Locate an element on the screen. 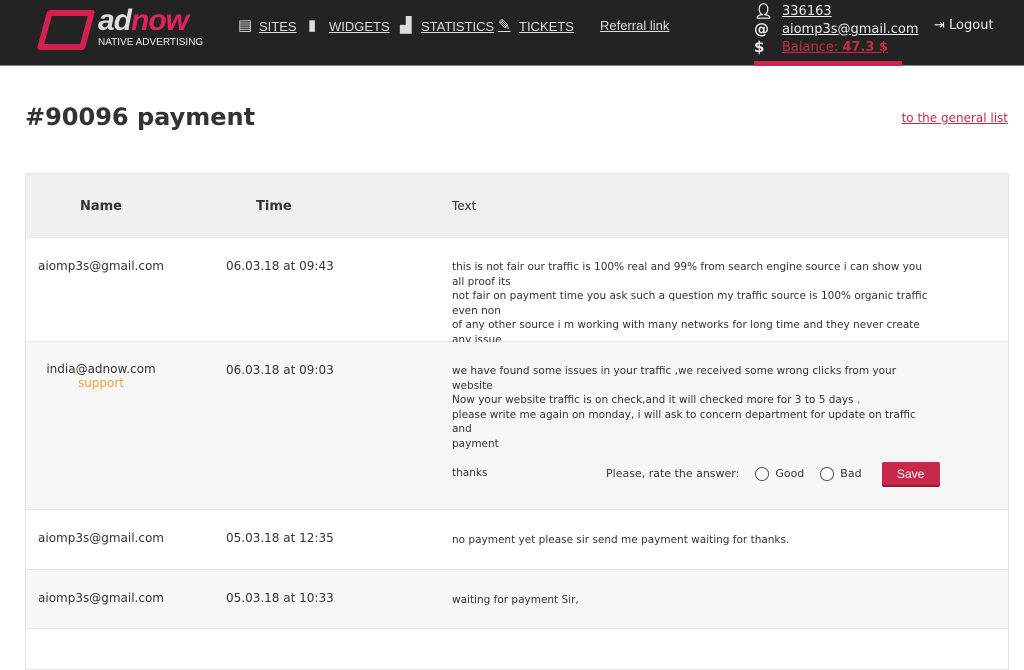  row-time: 05.03.18 at 10:33 is located at coordinates (280, 598).